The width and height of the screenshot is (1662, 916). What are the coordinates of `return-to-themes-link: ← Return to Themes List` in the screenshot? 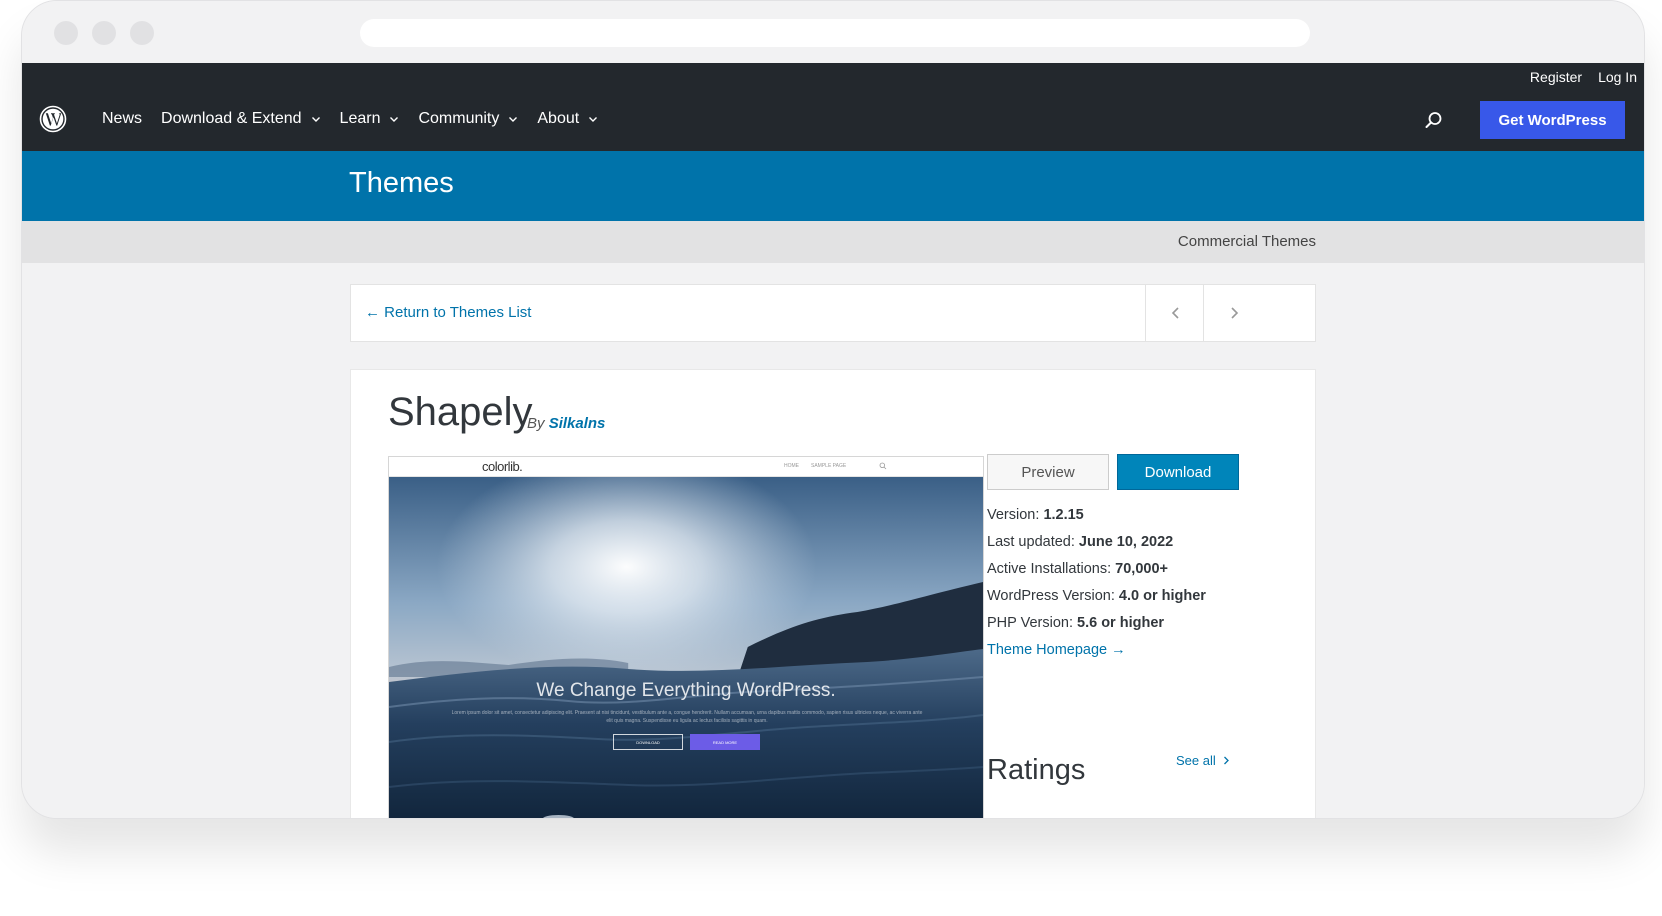 It's located at (448, 312).